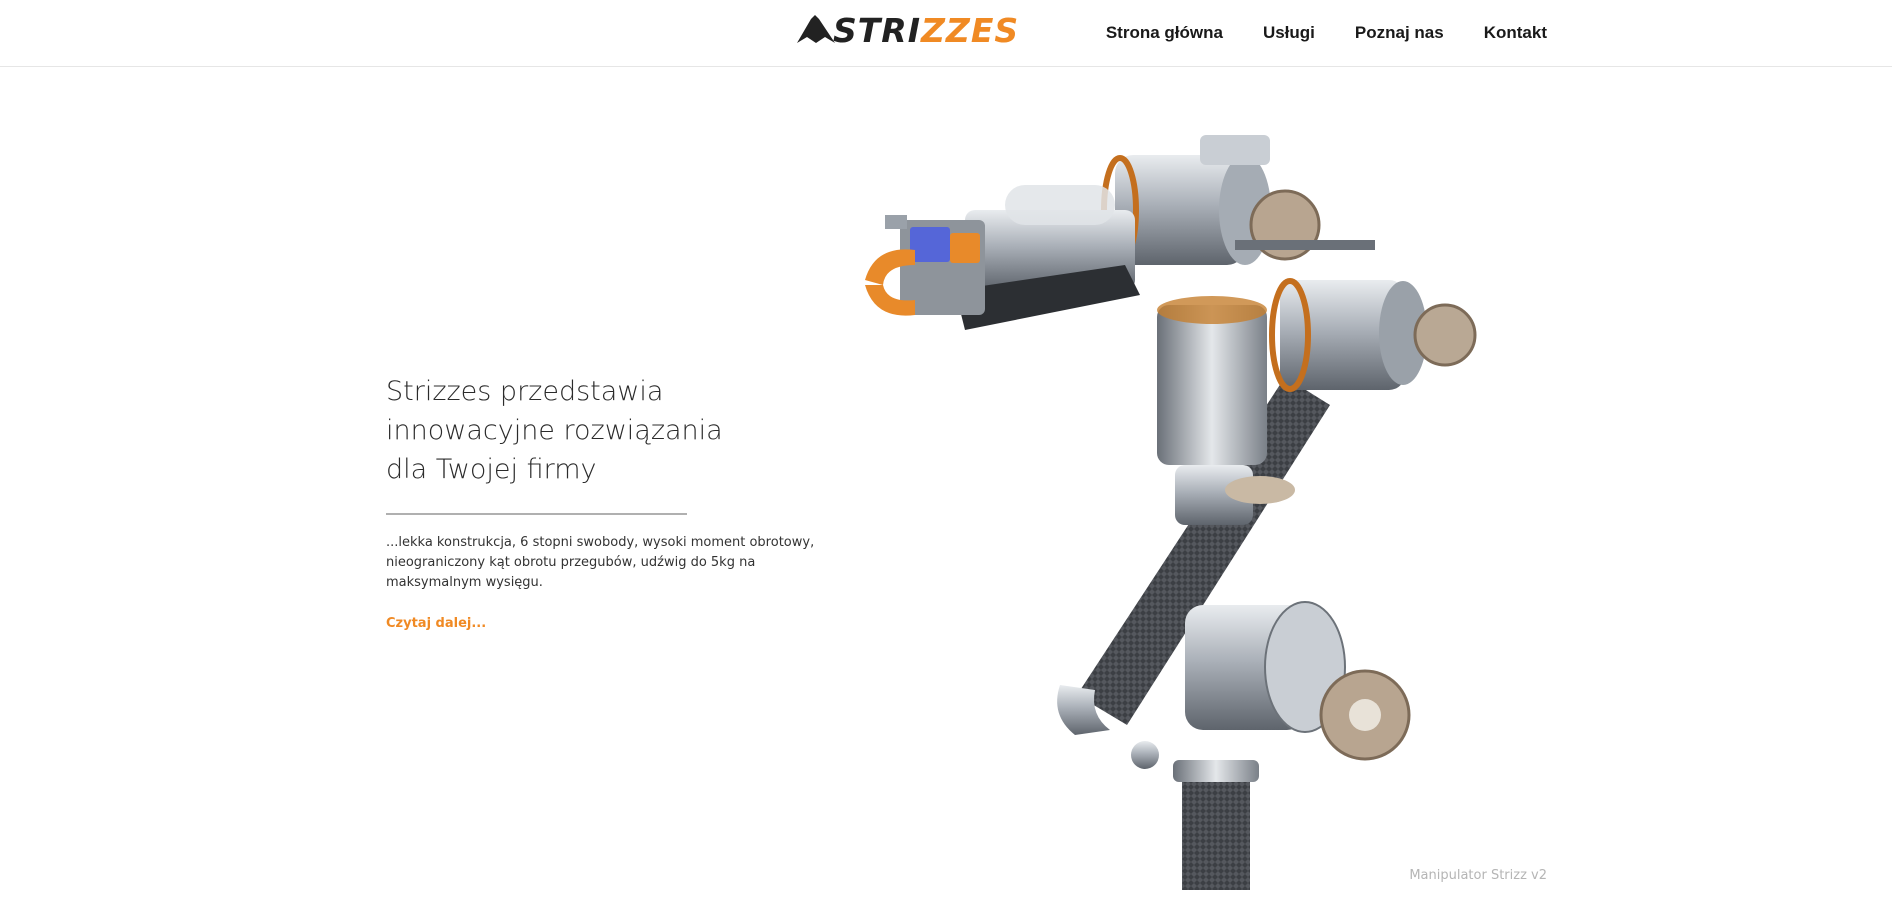 This screenshot has width=1892, height=908. I want to click on nav-item-contact: Kontakt, so click(1515, 33).